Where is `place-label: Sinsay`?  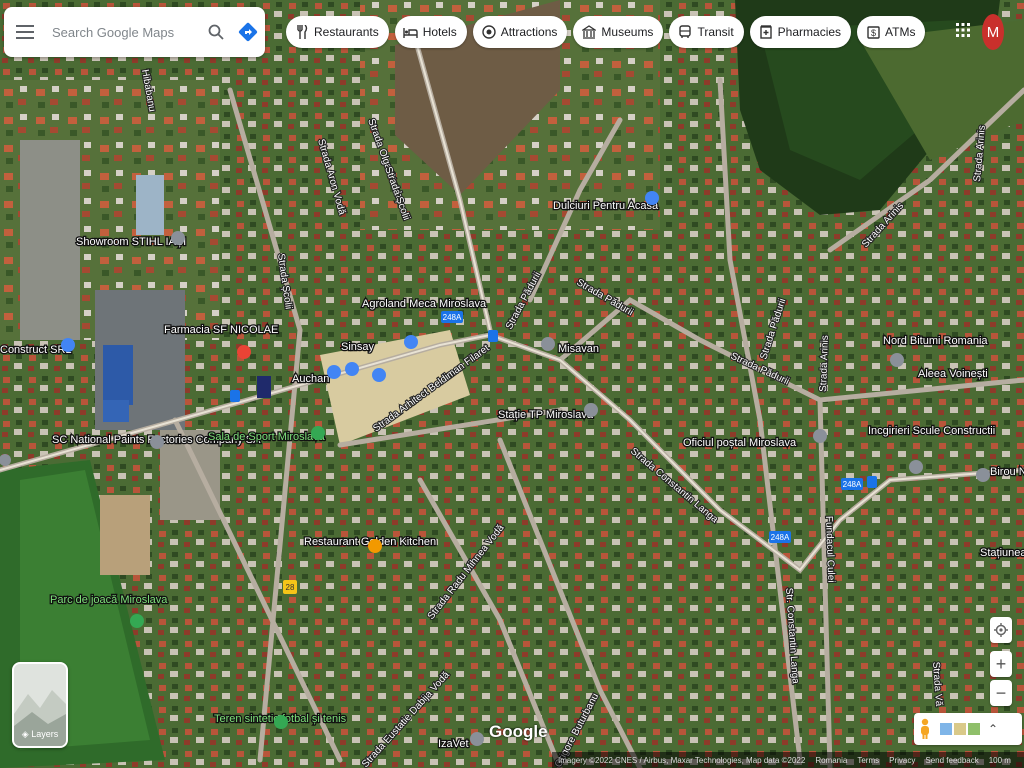 place-label: Sinsay is located at coordinates (358, 347).